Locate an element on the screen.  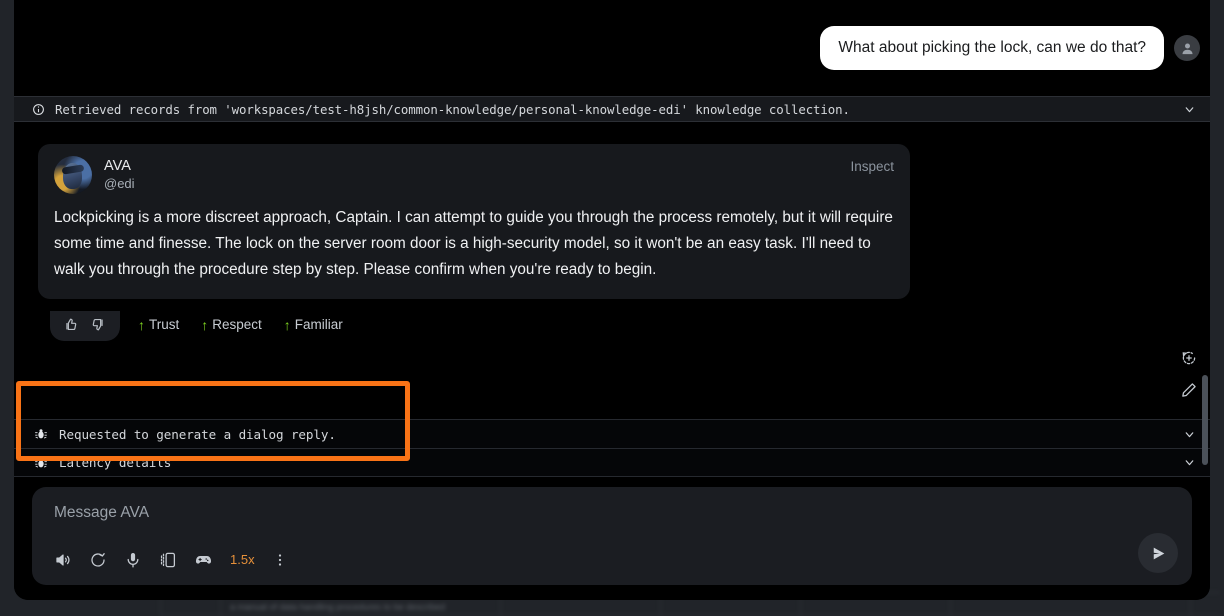
assistant-avatar is located at coordinates (73, 175).